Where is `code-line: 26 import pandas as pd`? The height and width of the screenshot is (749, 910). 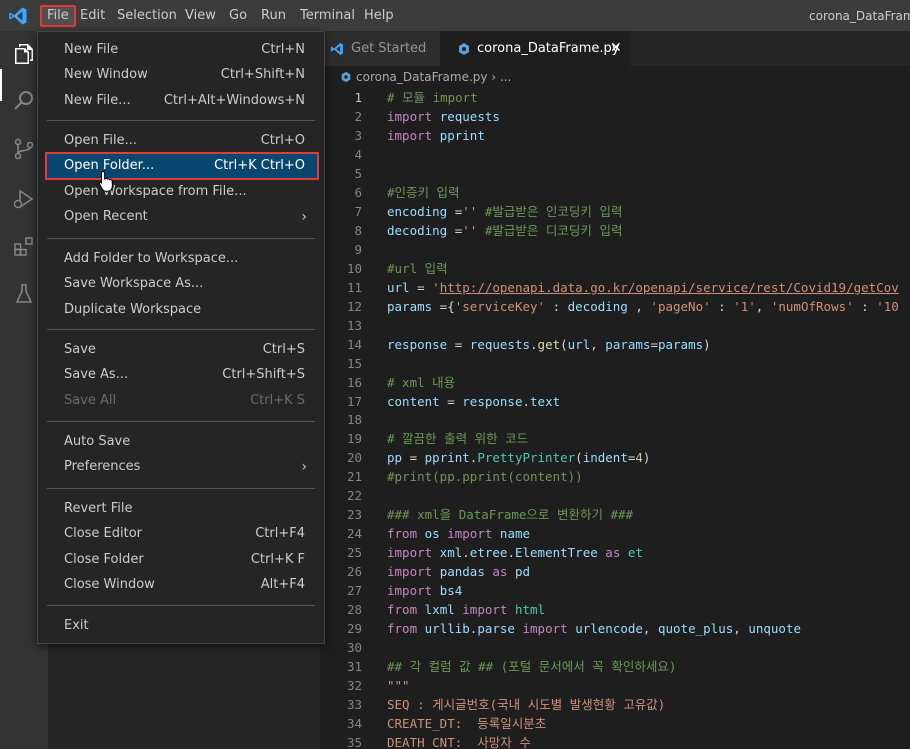 code-line: 26 import pandas as pd is located at coordinates (615, 571).